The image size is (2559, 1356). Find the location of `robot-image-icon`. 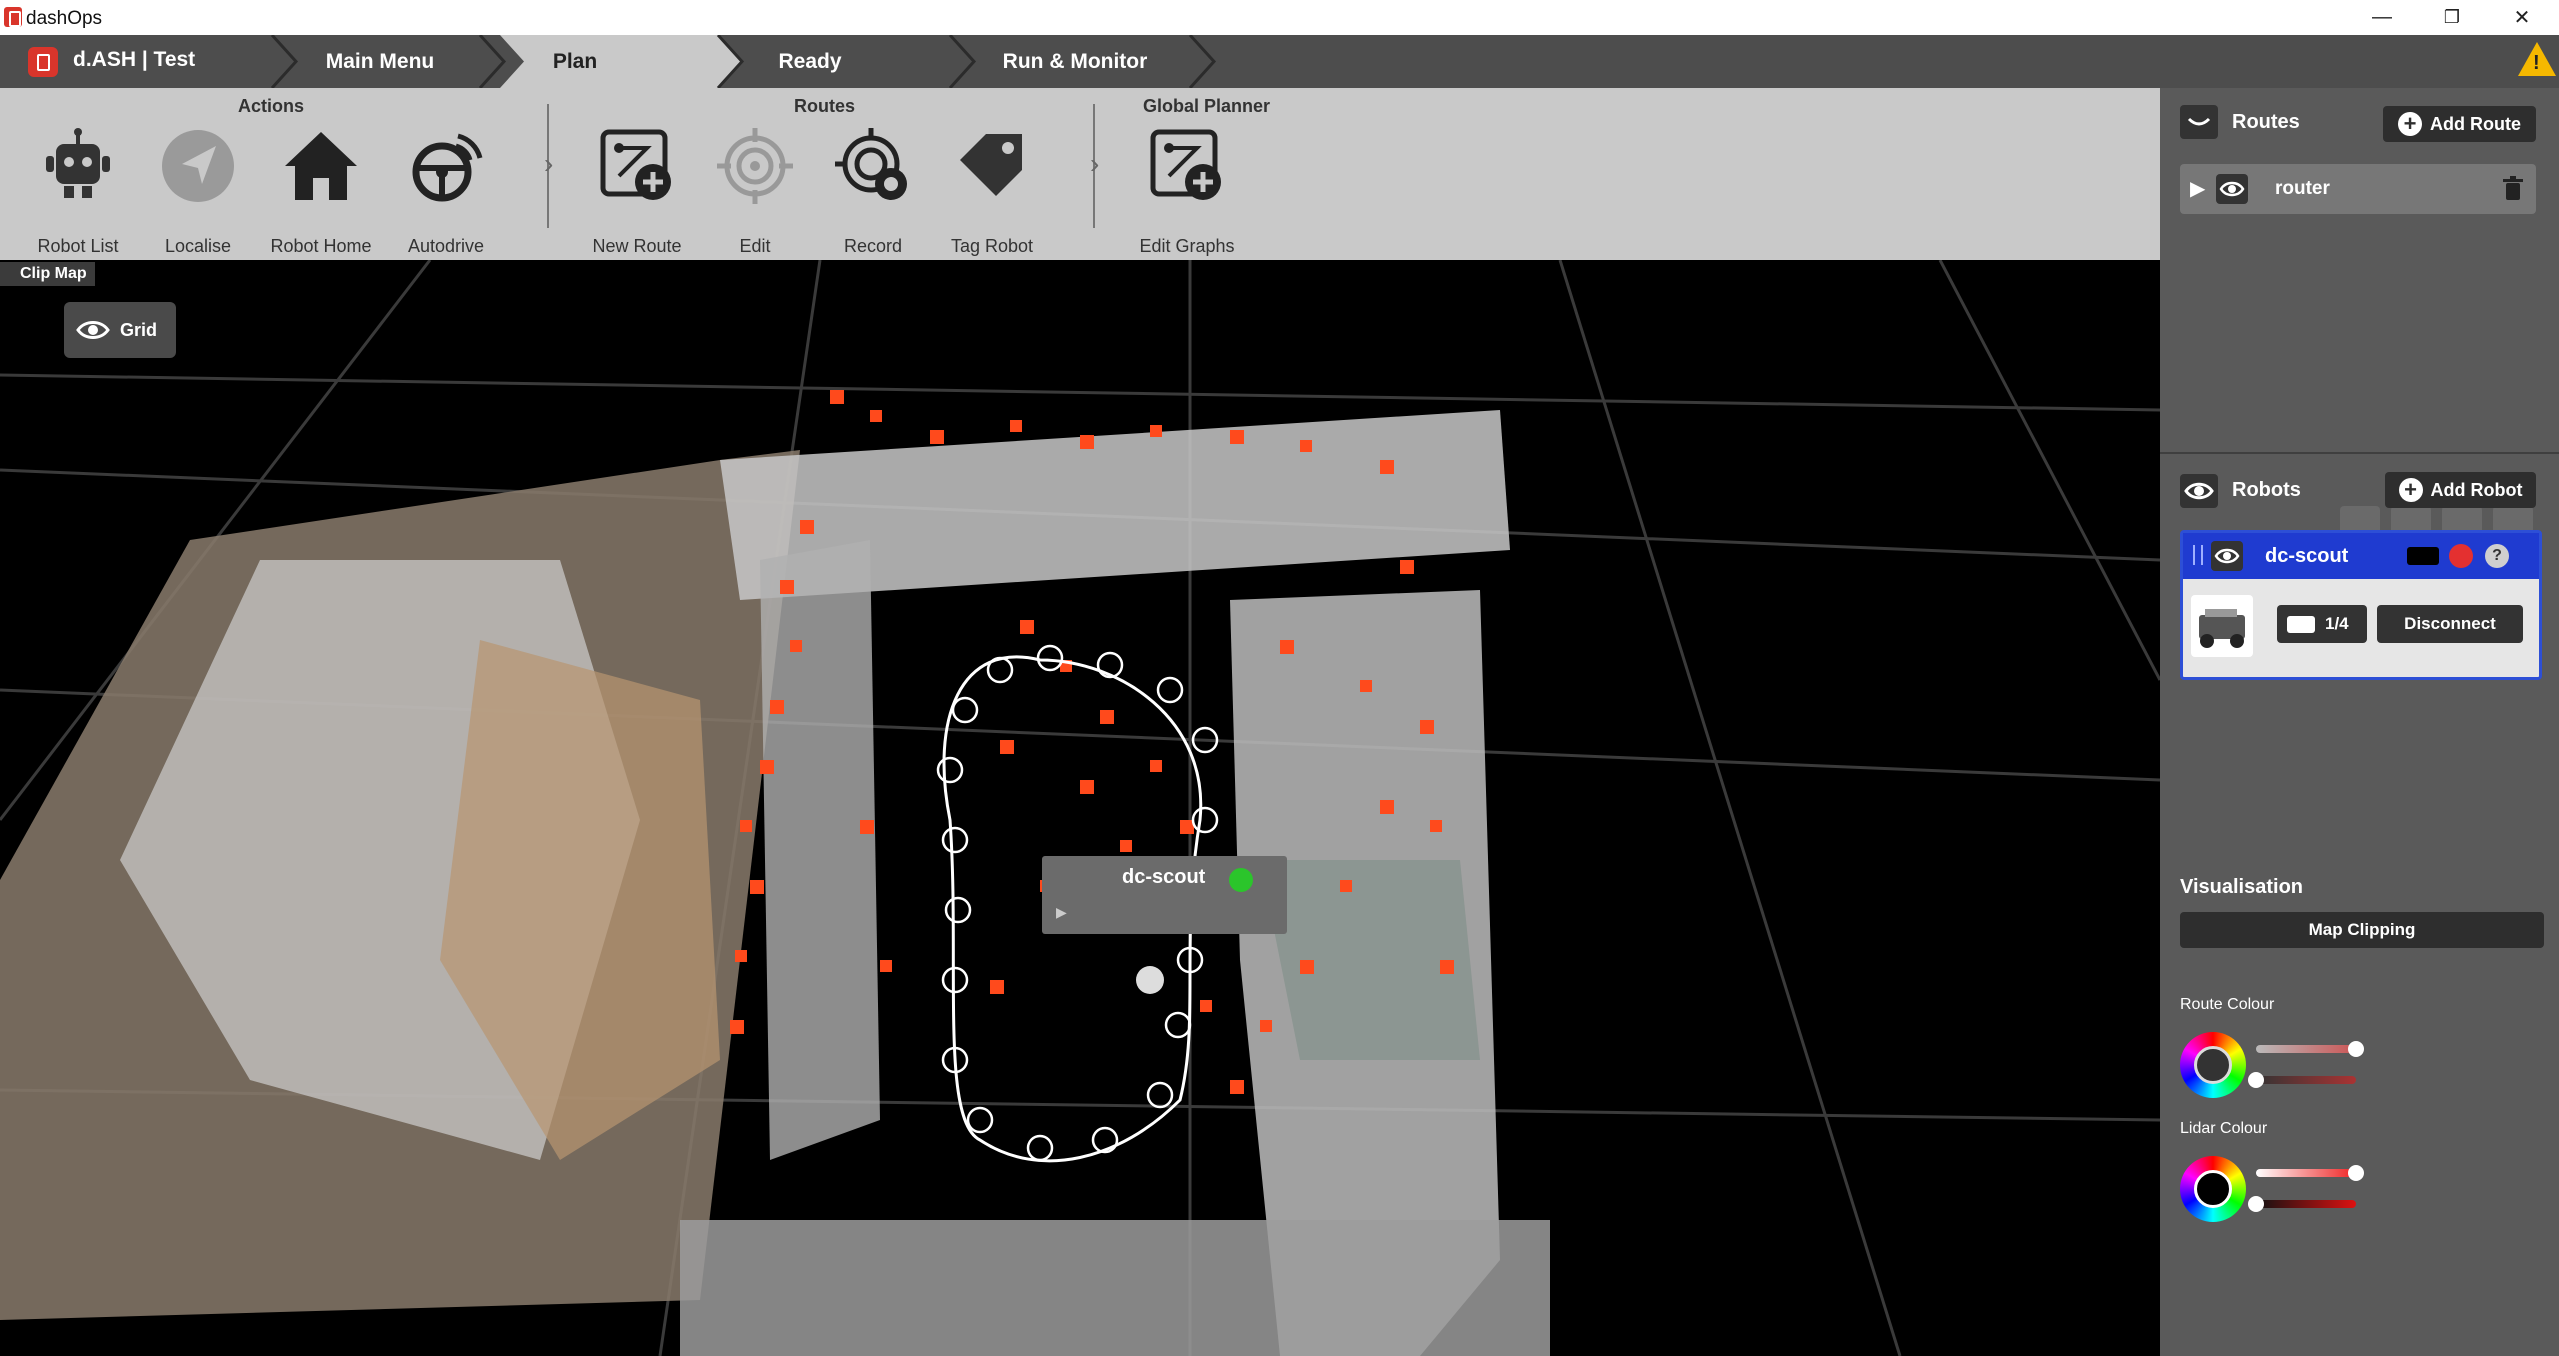

robot-image-icon is located at coordinates (2222, 628).